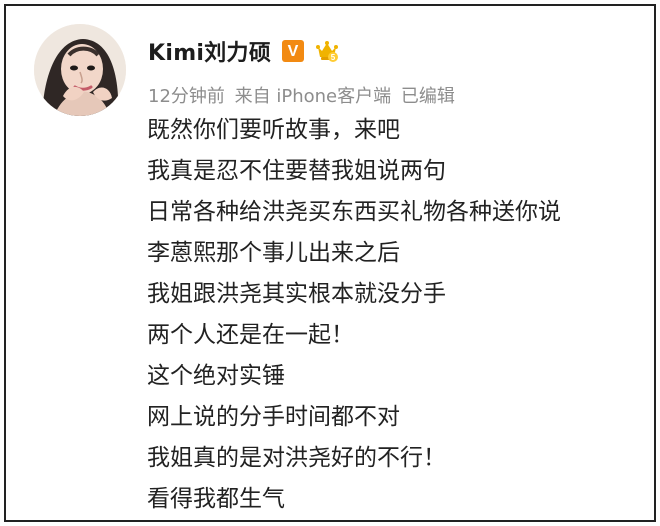 Image resolution: width=660 pixels, height=526 pixels. What do you see at coordinates (296, 458) in the screenshot?
I see `post-line: 我姐真的是对洪尧好的不行！` at bounding box center [296, 458].